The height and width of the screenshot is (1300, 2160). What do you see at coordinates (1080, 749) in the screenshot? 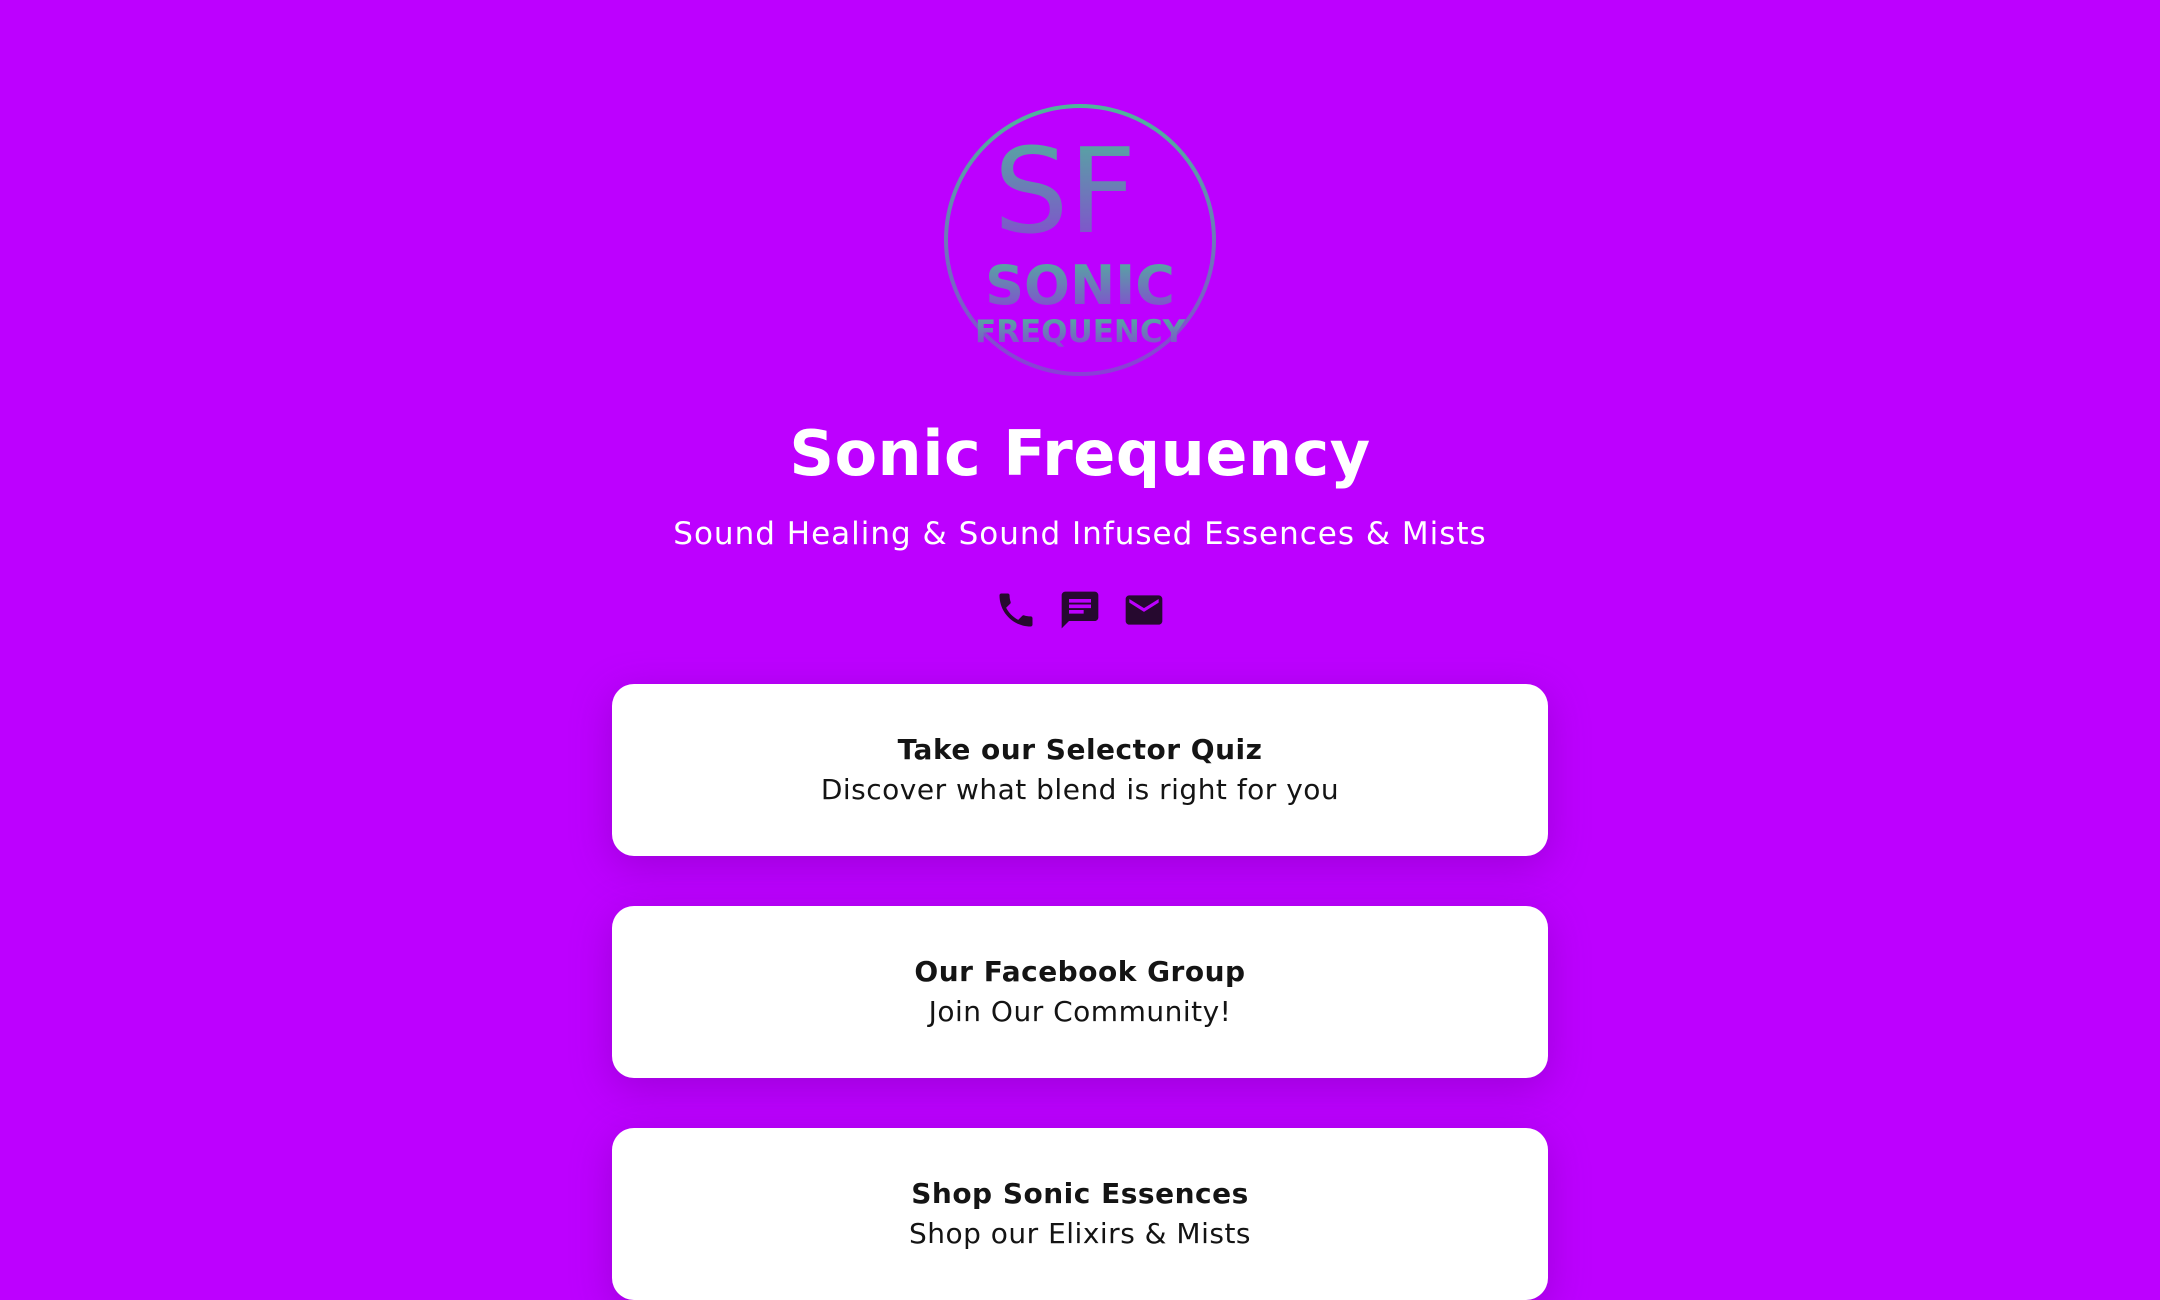
I see `link-title: Take our Selector Quiz` at bounding box center [1080, 749].